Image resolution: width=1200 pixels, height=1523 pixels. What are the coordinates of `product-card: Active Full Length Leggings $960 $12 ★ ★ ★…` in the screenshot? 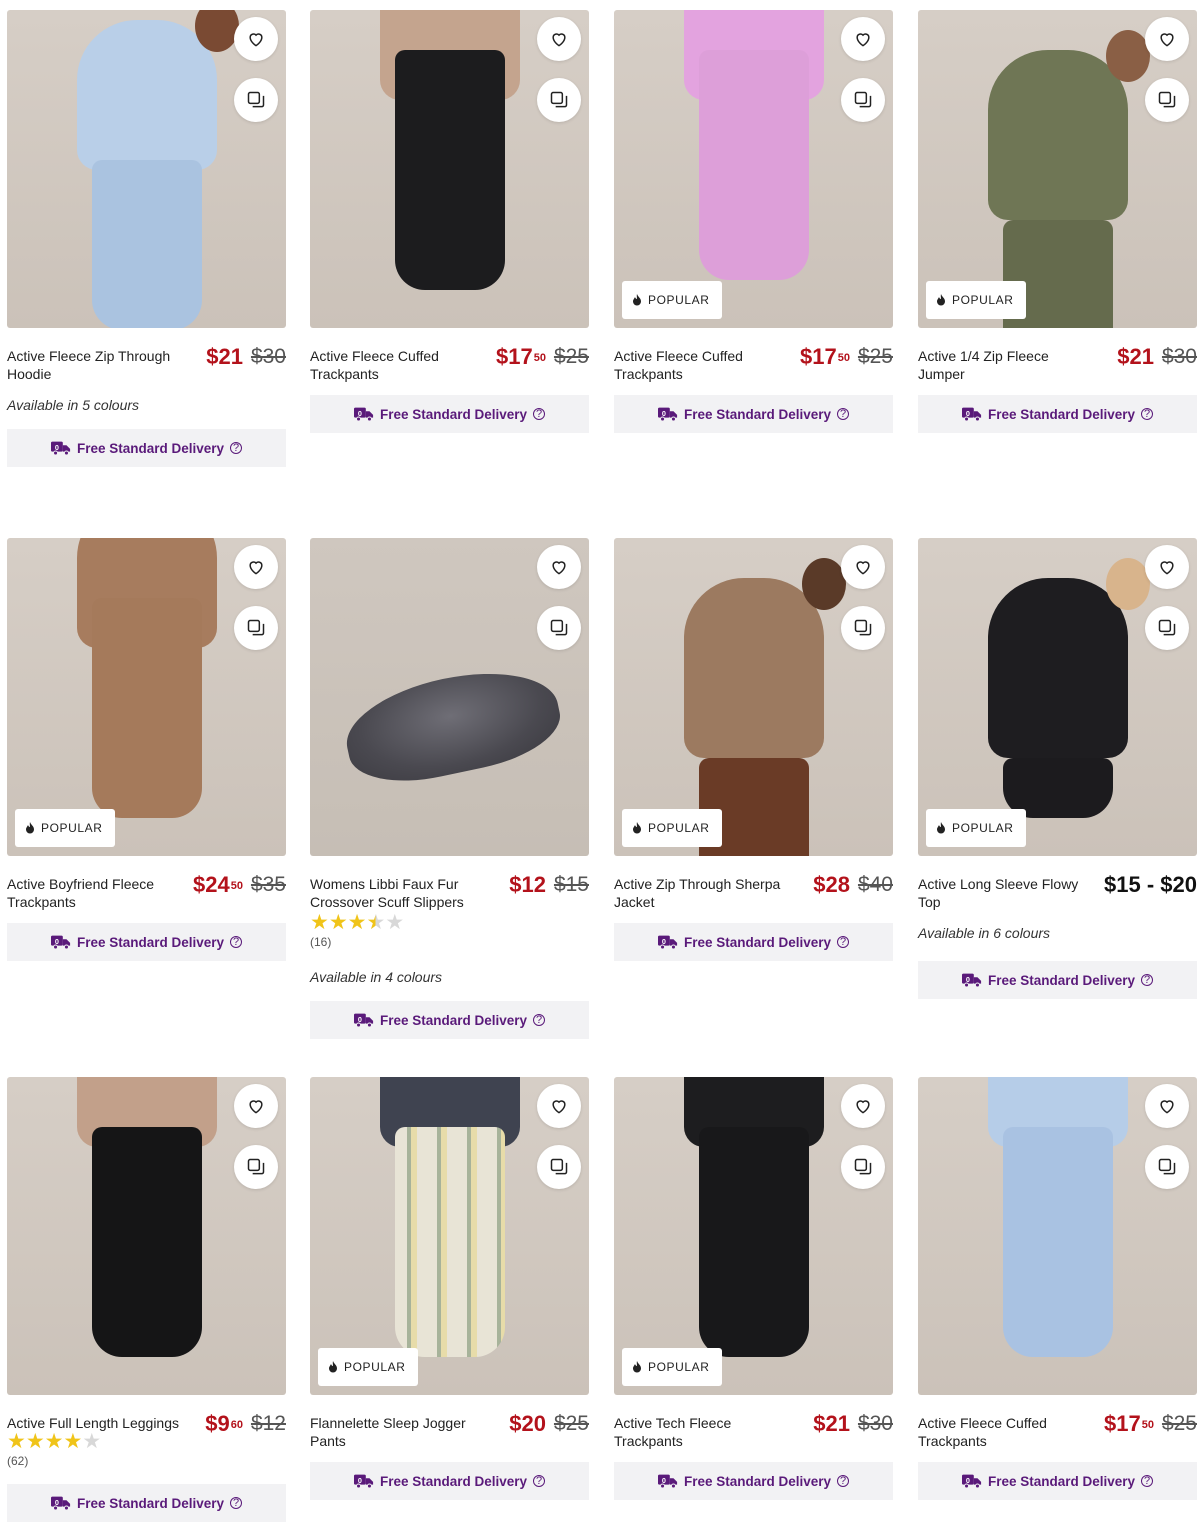 It's located at (146, 1299).